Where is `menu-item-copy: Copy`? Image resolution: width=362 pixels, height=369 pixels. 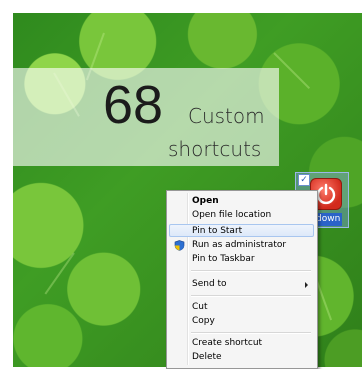 menu-item-copy: Copy is located at coordinates (241, 321).